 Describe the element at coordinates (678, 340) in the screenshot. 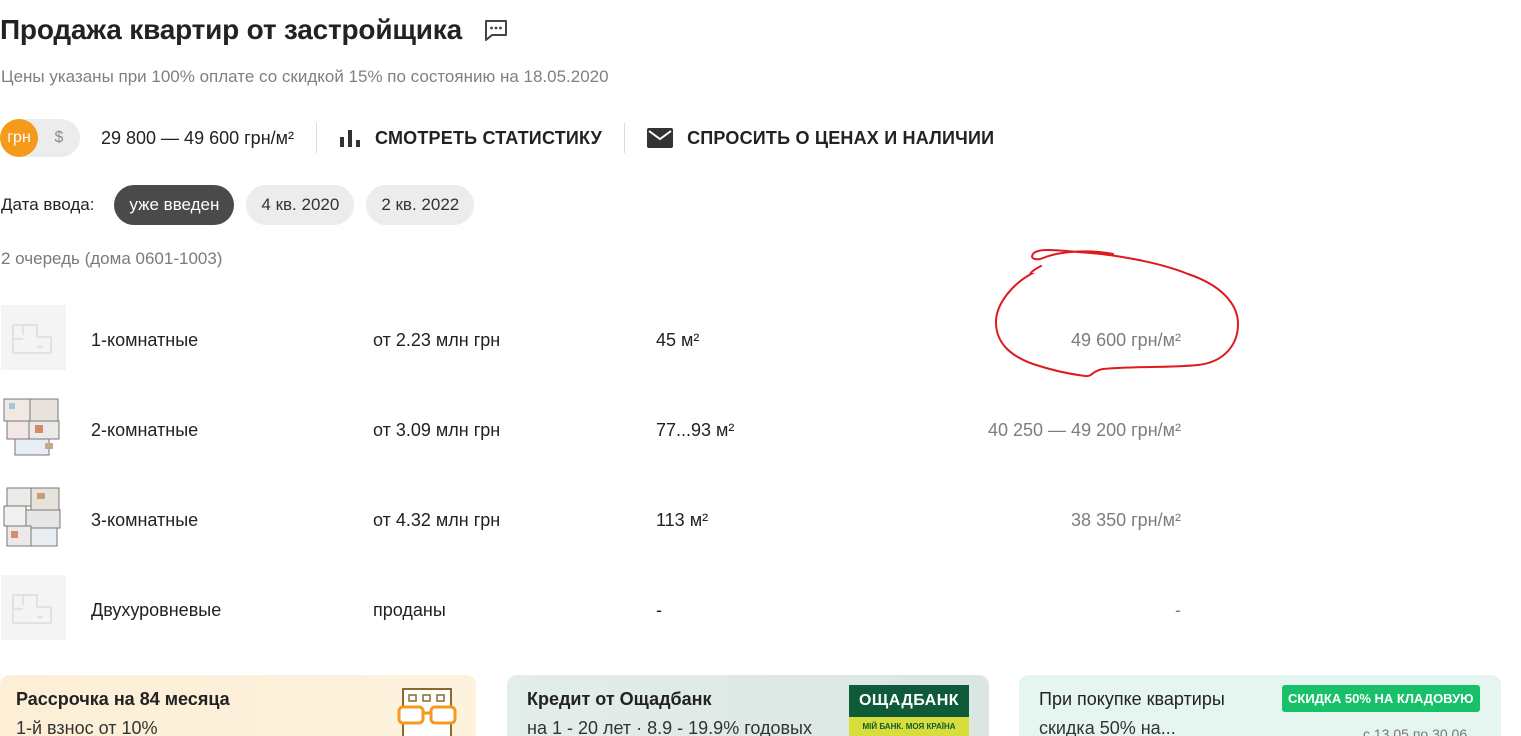

I see `area: 45 м²` at that location.